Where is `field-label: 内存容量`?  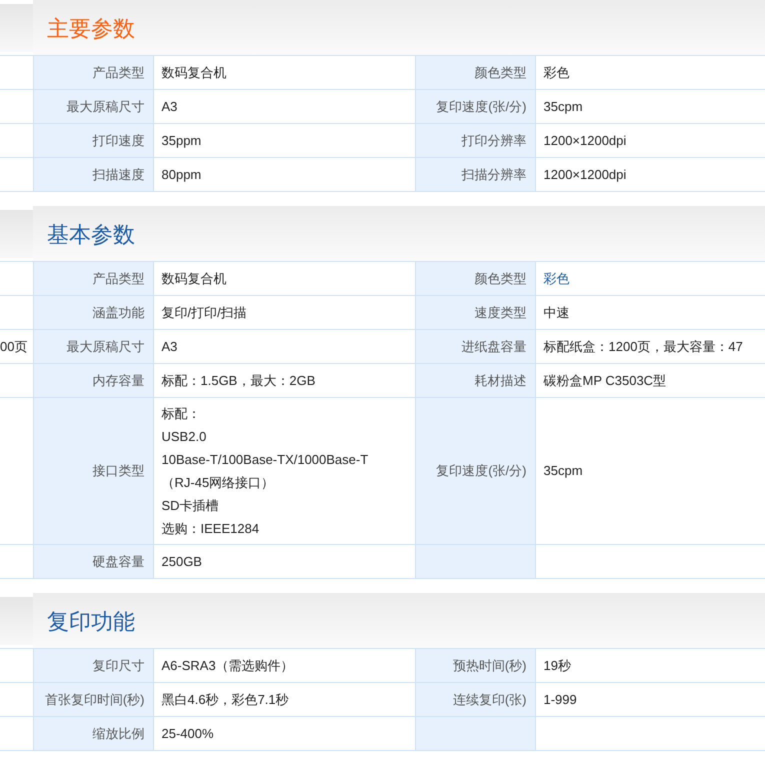
field-label: 内存容量 is located at coordinates (118, 380).